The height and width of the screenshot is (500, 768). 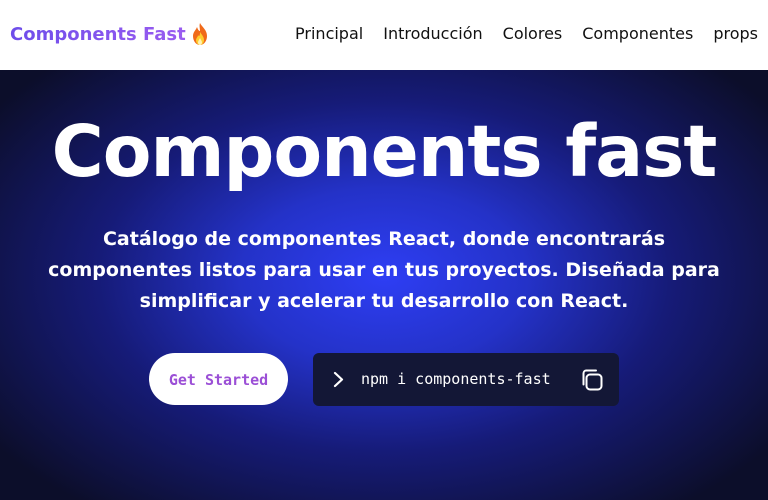 What do you see at coordinates (200, 34) in the screenshot?
I see `fire-icon` at bounding box center [200, 34].